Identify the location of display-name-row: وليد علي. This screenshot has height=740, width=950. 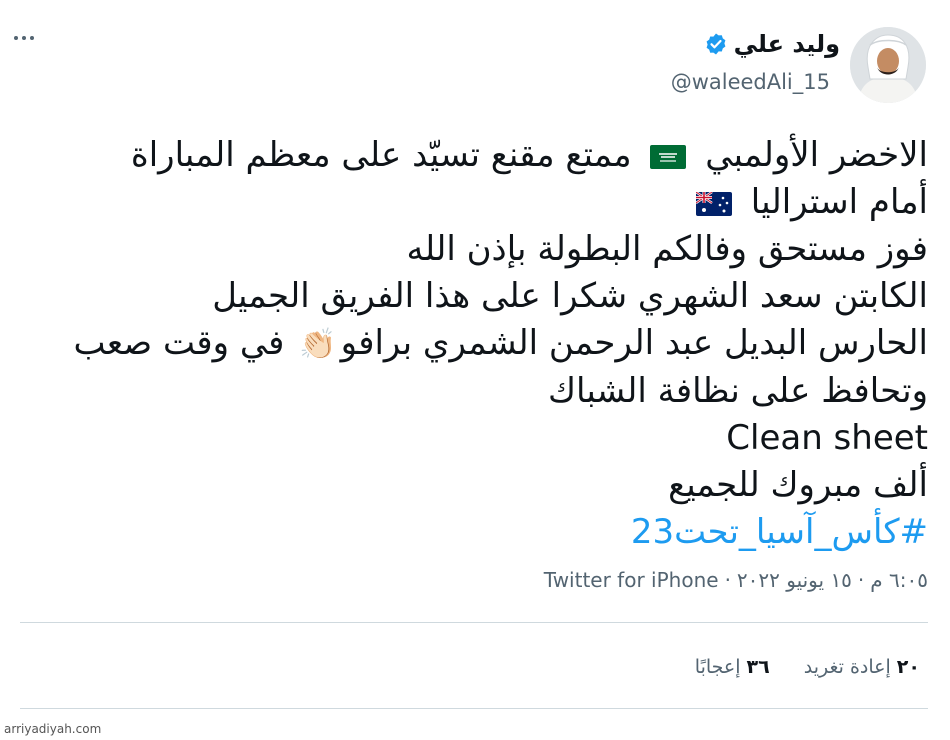
(772, 44).